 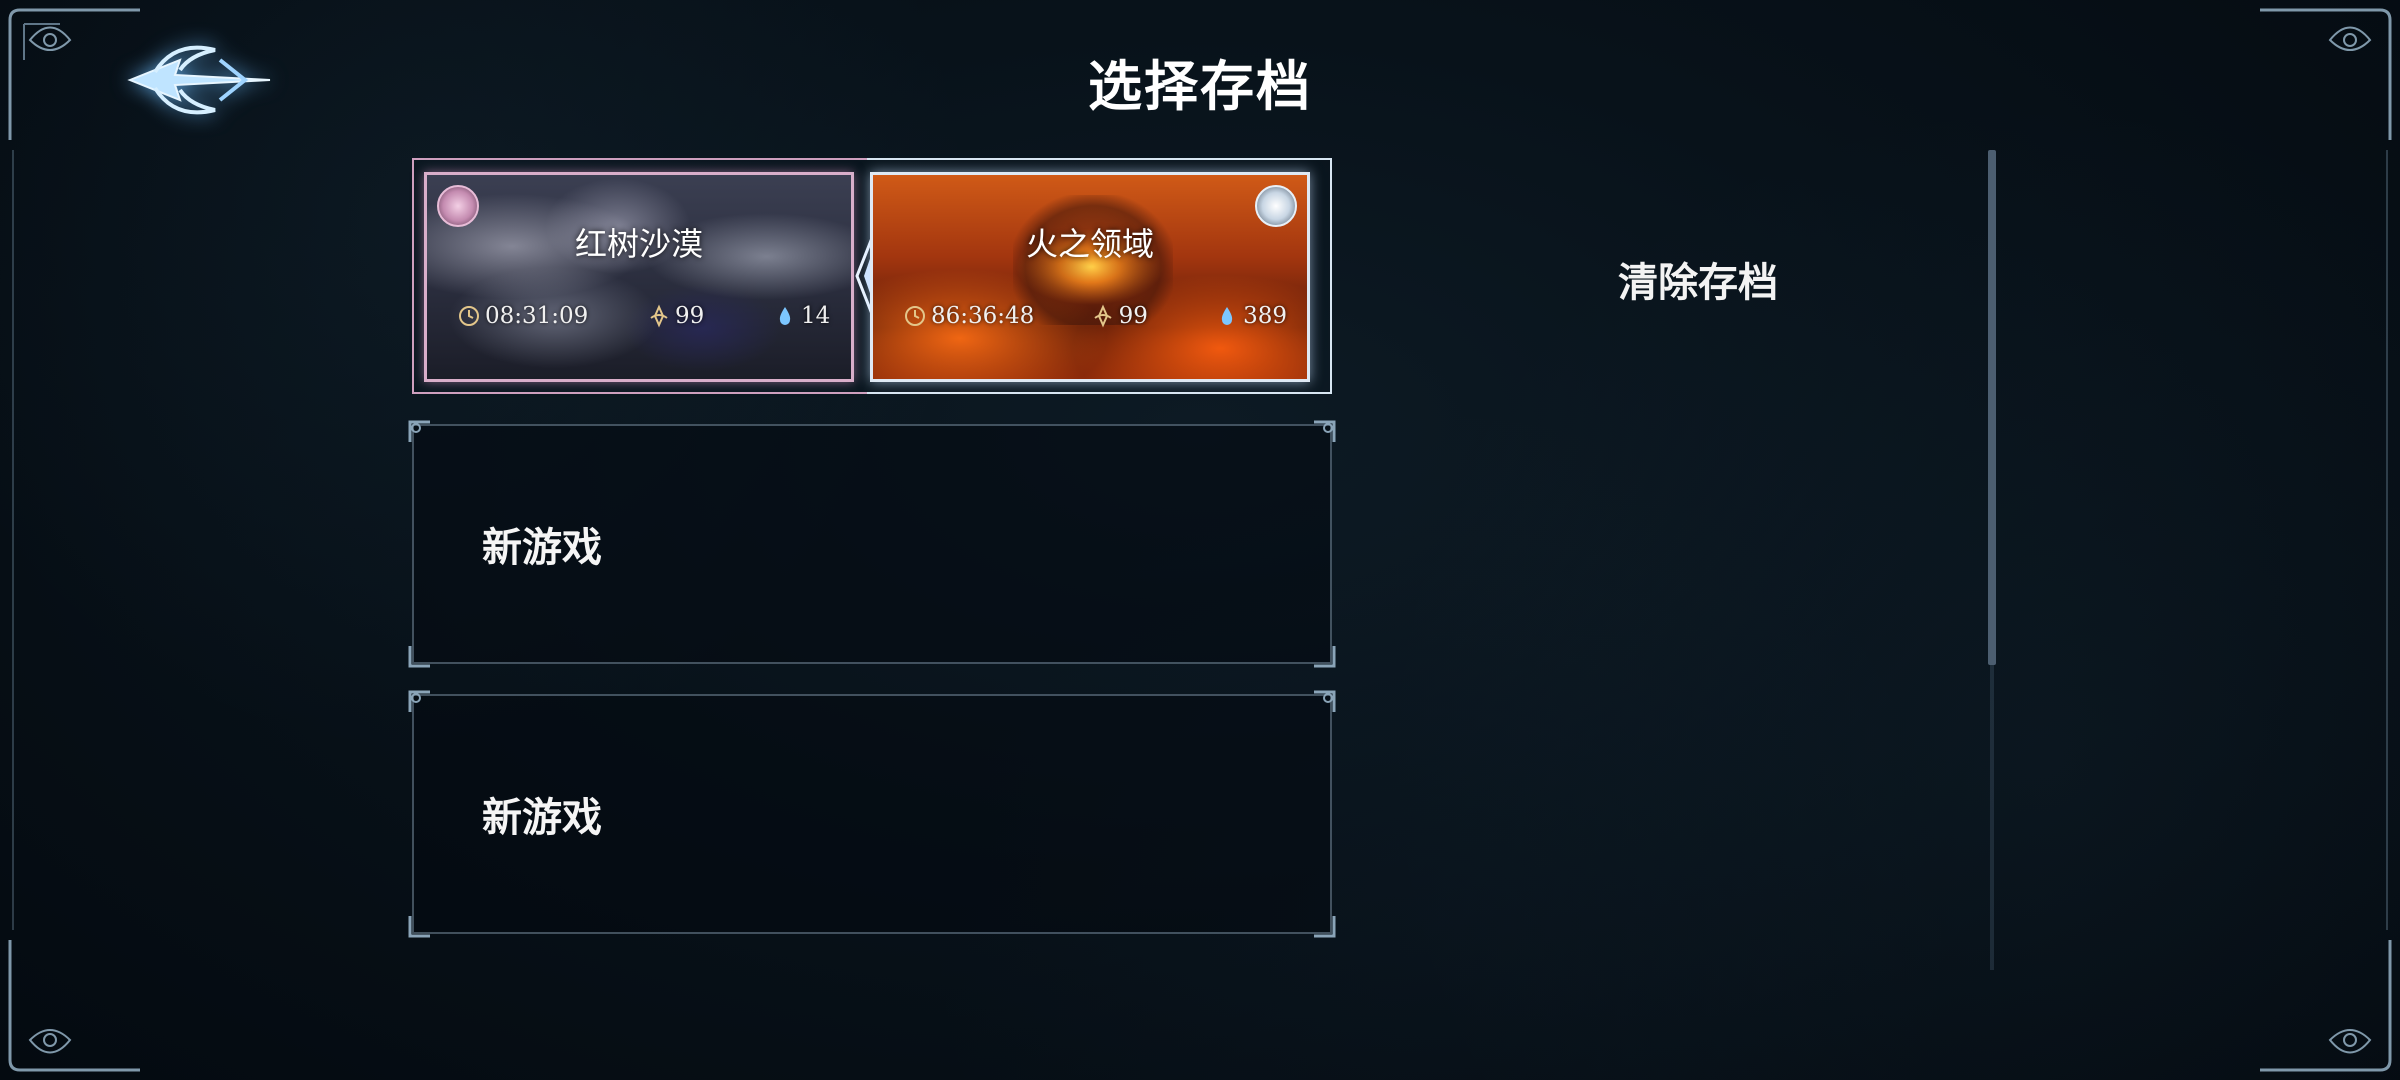 I want to click on save-stats: 86:36:48 99 389, so click(x=1095, y=316).